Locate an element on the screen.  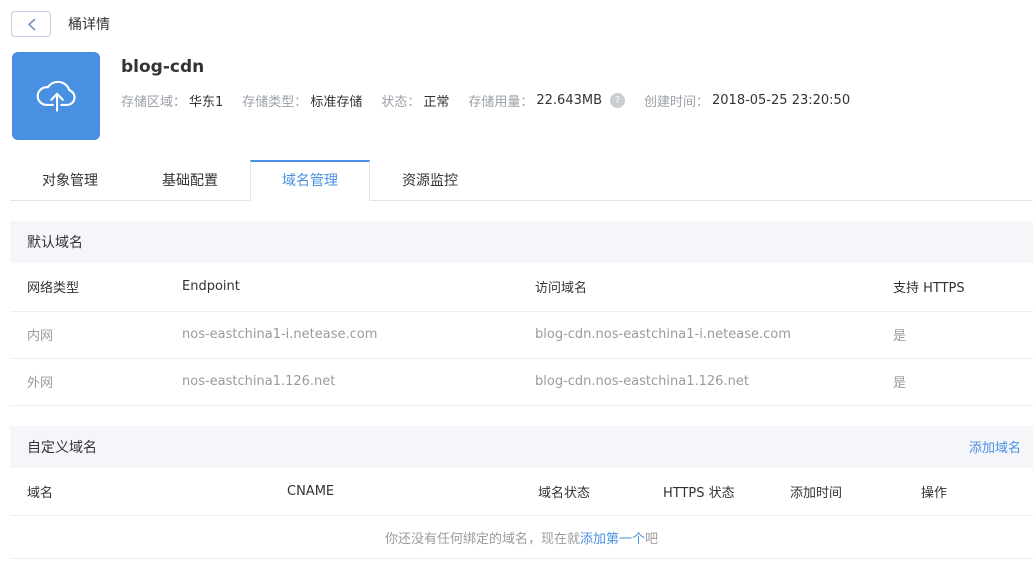
column-header: 域名状态 is located at coordinates (583, 491).